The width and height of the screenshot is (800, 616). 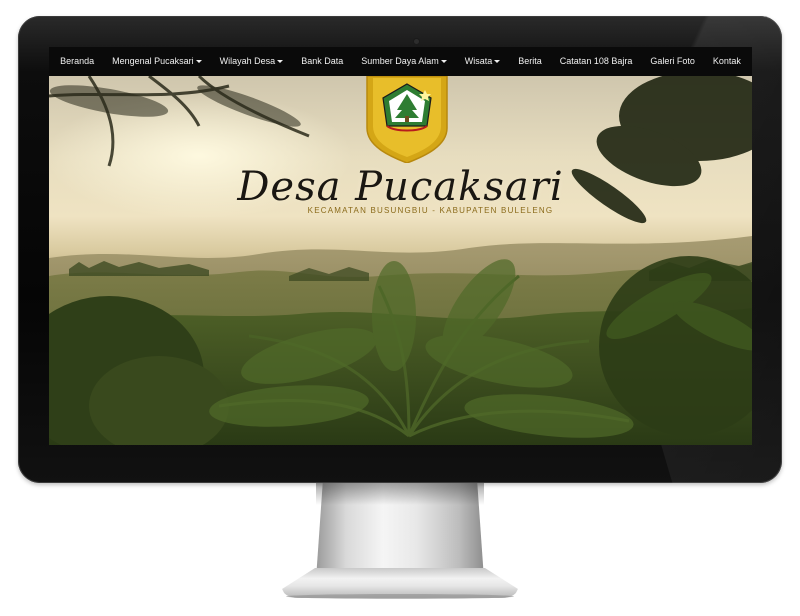 I want to click on nav-item-label: Sumber Daya Alam, so click(x=400, y=61).